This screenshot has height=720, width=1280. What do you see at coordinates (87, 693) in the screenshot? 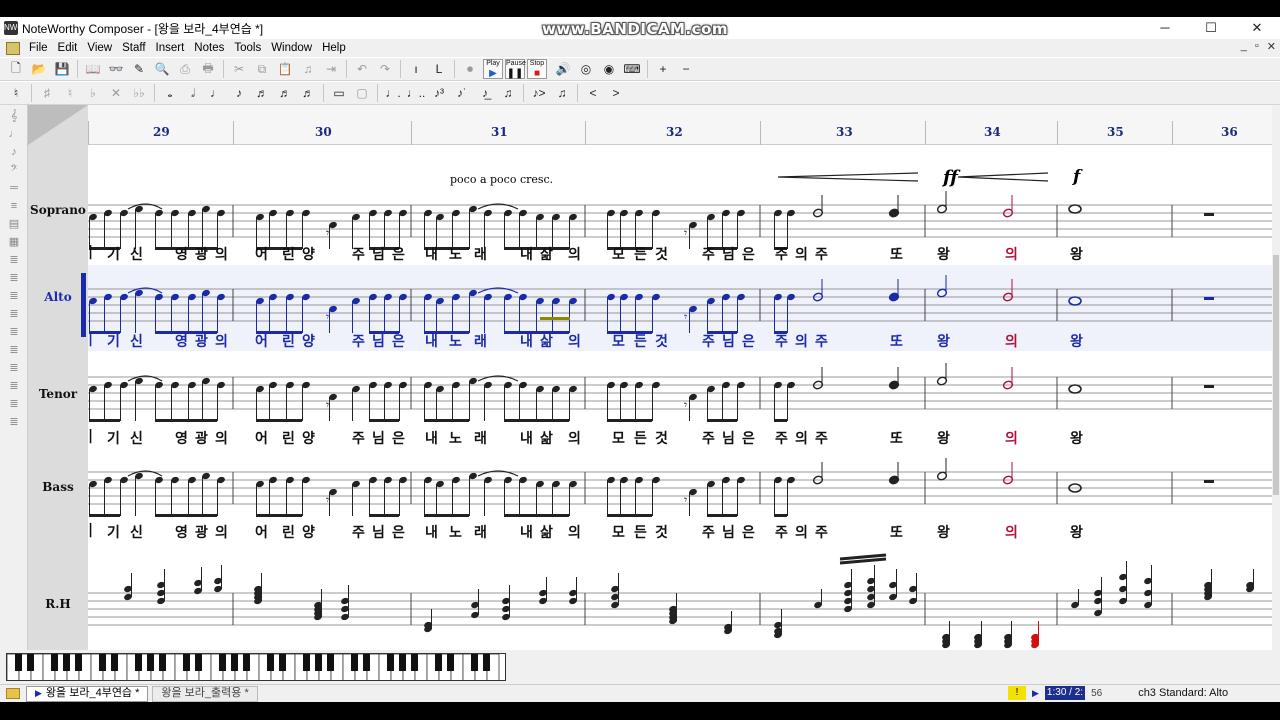
I see `document-tab-active: ▶ 왕을 보라_4부연습 *` at bounding box center [87, 693].